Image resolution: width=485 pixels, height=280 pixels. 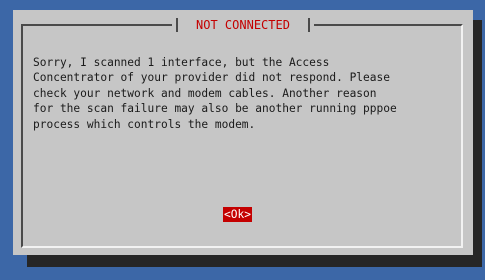 I want to click on dialog-title-area: NOT CONNECTED, so click(x=243, y=24).